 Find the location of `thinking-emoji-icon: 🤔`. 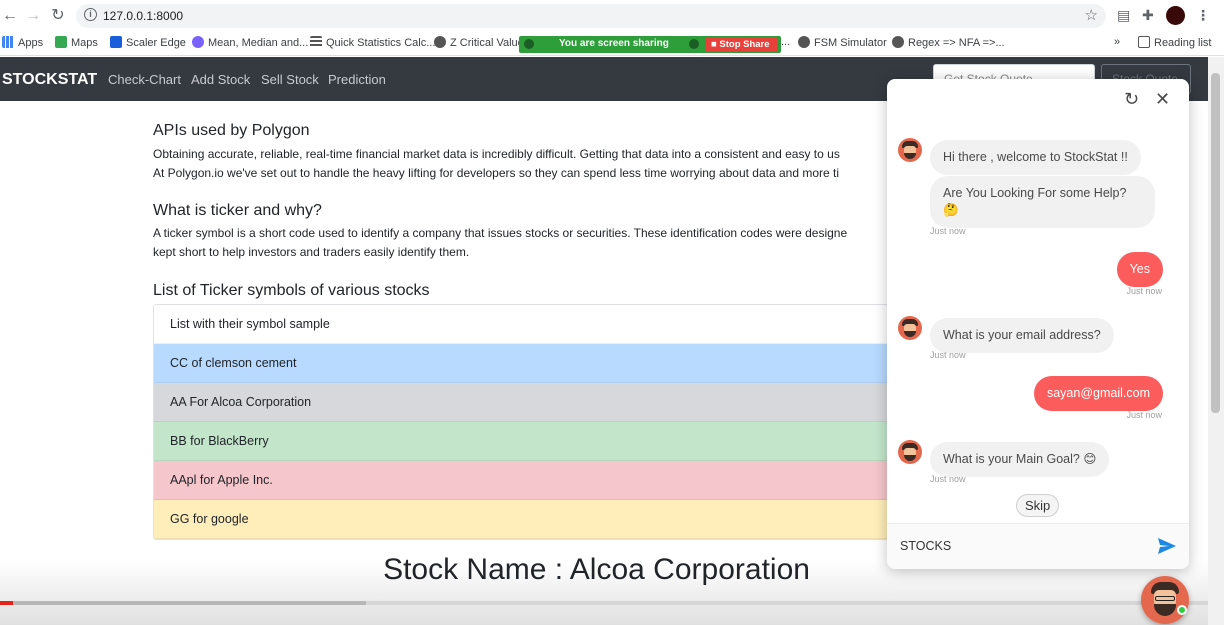

thinking-emoji-icon: 🤔 is located at coordinates (951, 210).